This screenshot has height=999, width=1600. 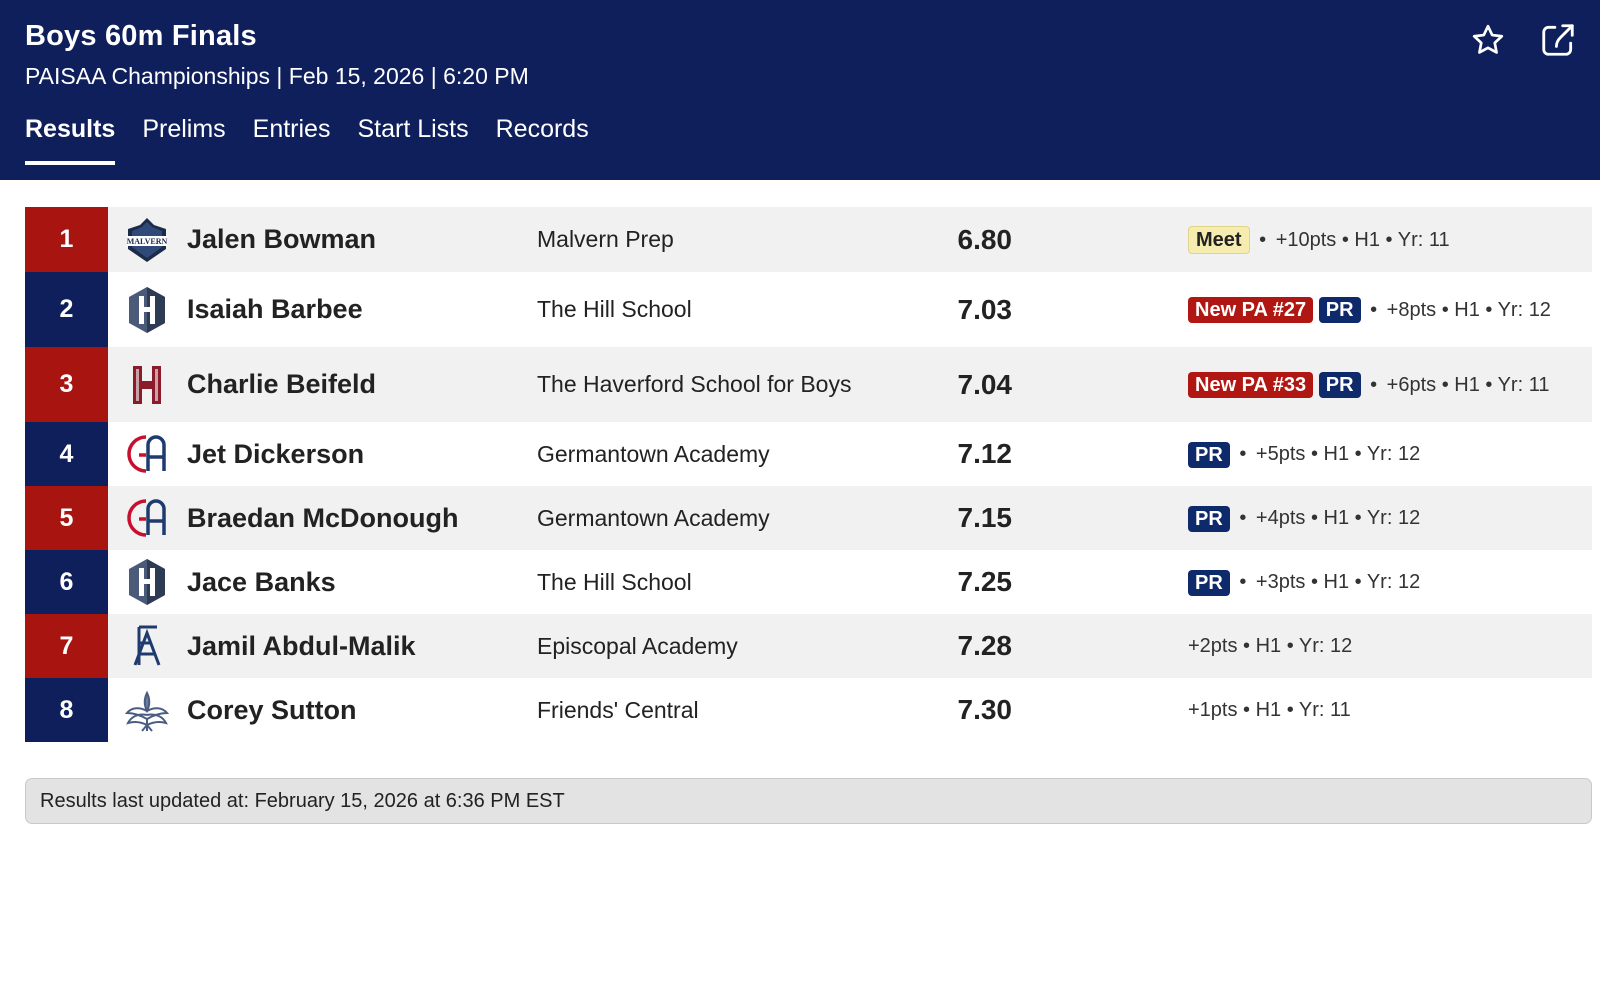 I want to click on result-info: Meet • +10pts • H1 • Yr: 11, so click(x=1378, y=240).